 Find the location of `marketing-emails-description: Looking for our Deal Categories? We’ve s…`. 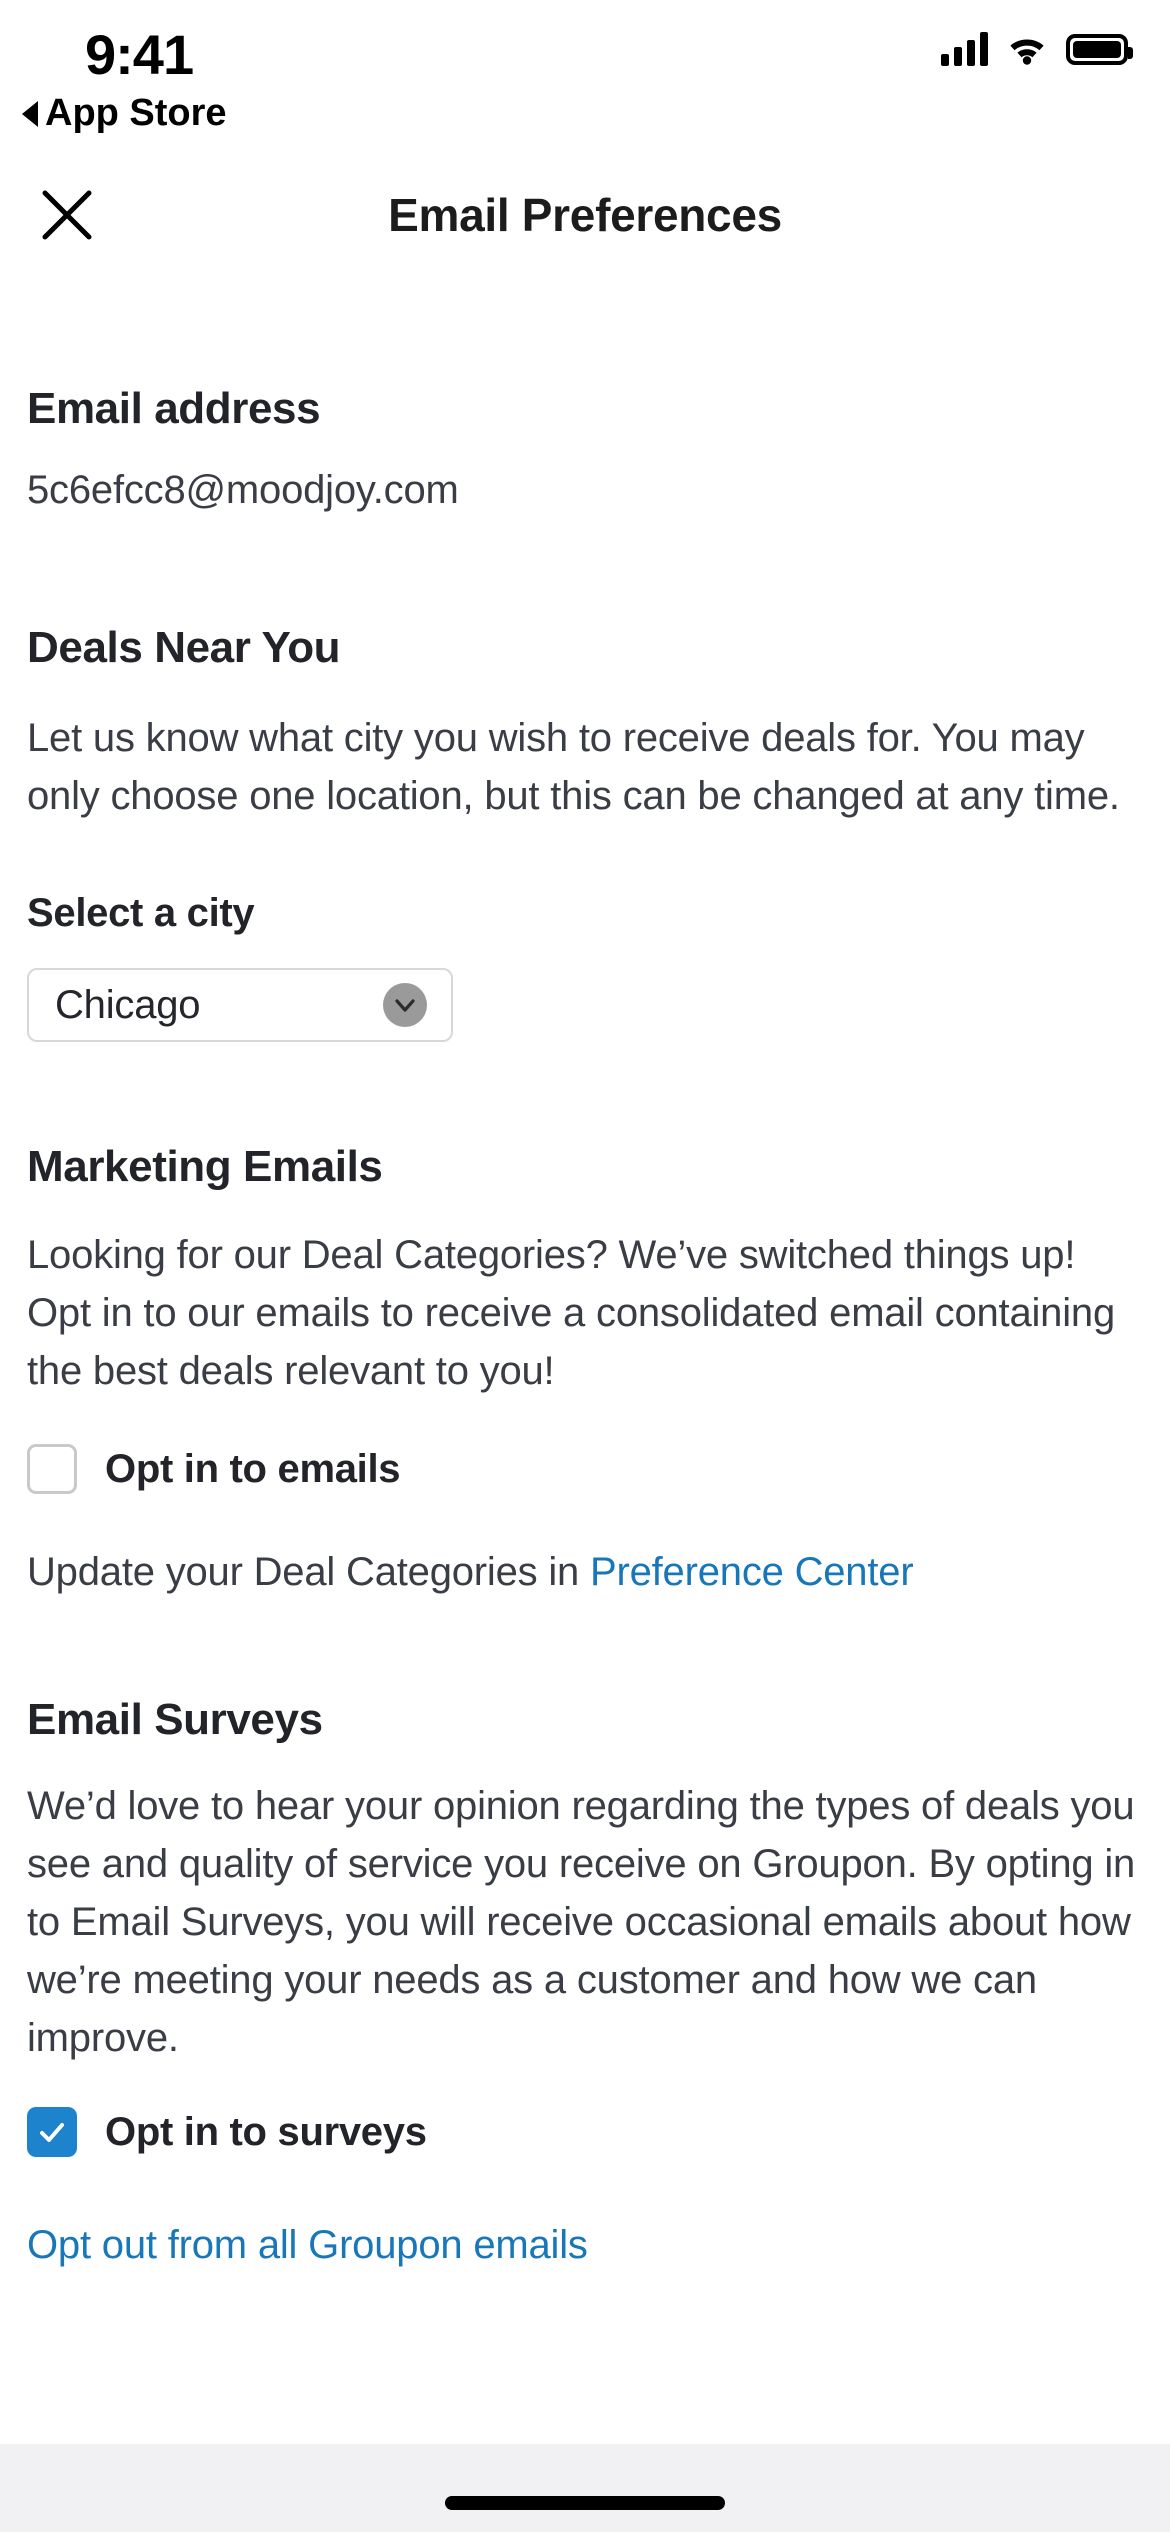

marketing-emails-description: Looking for our Deal Categories? We’ve s… is located at coordinates (571, 1313).